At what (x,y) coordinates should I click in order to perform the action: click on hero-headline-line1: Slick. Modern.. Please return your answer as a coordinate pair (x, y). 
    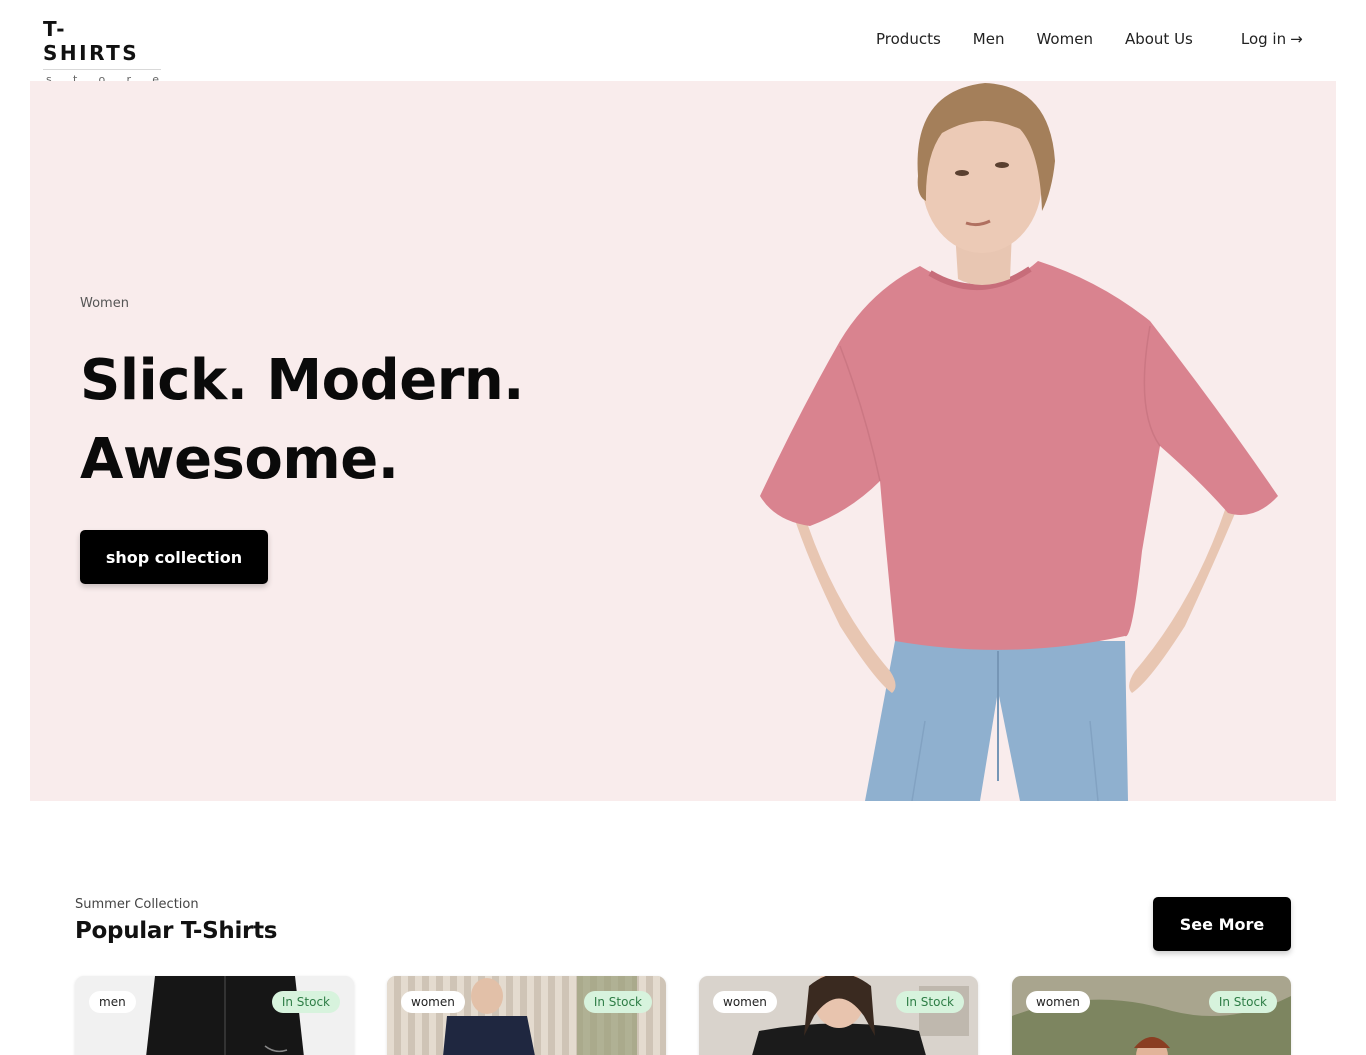
    Looking at the image, I should click on (302, 380).